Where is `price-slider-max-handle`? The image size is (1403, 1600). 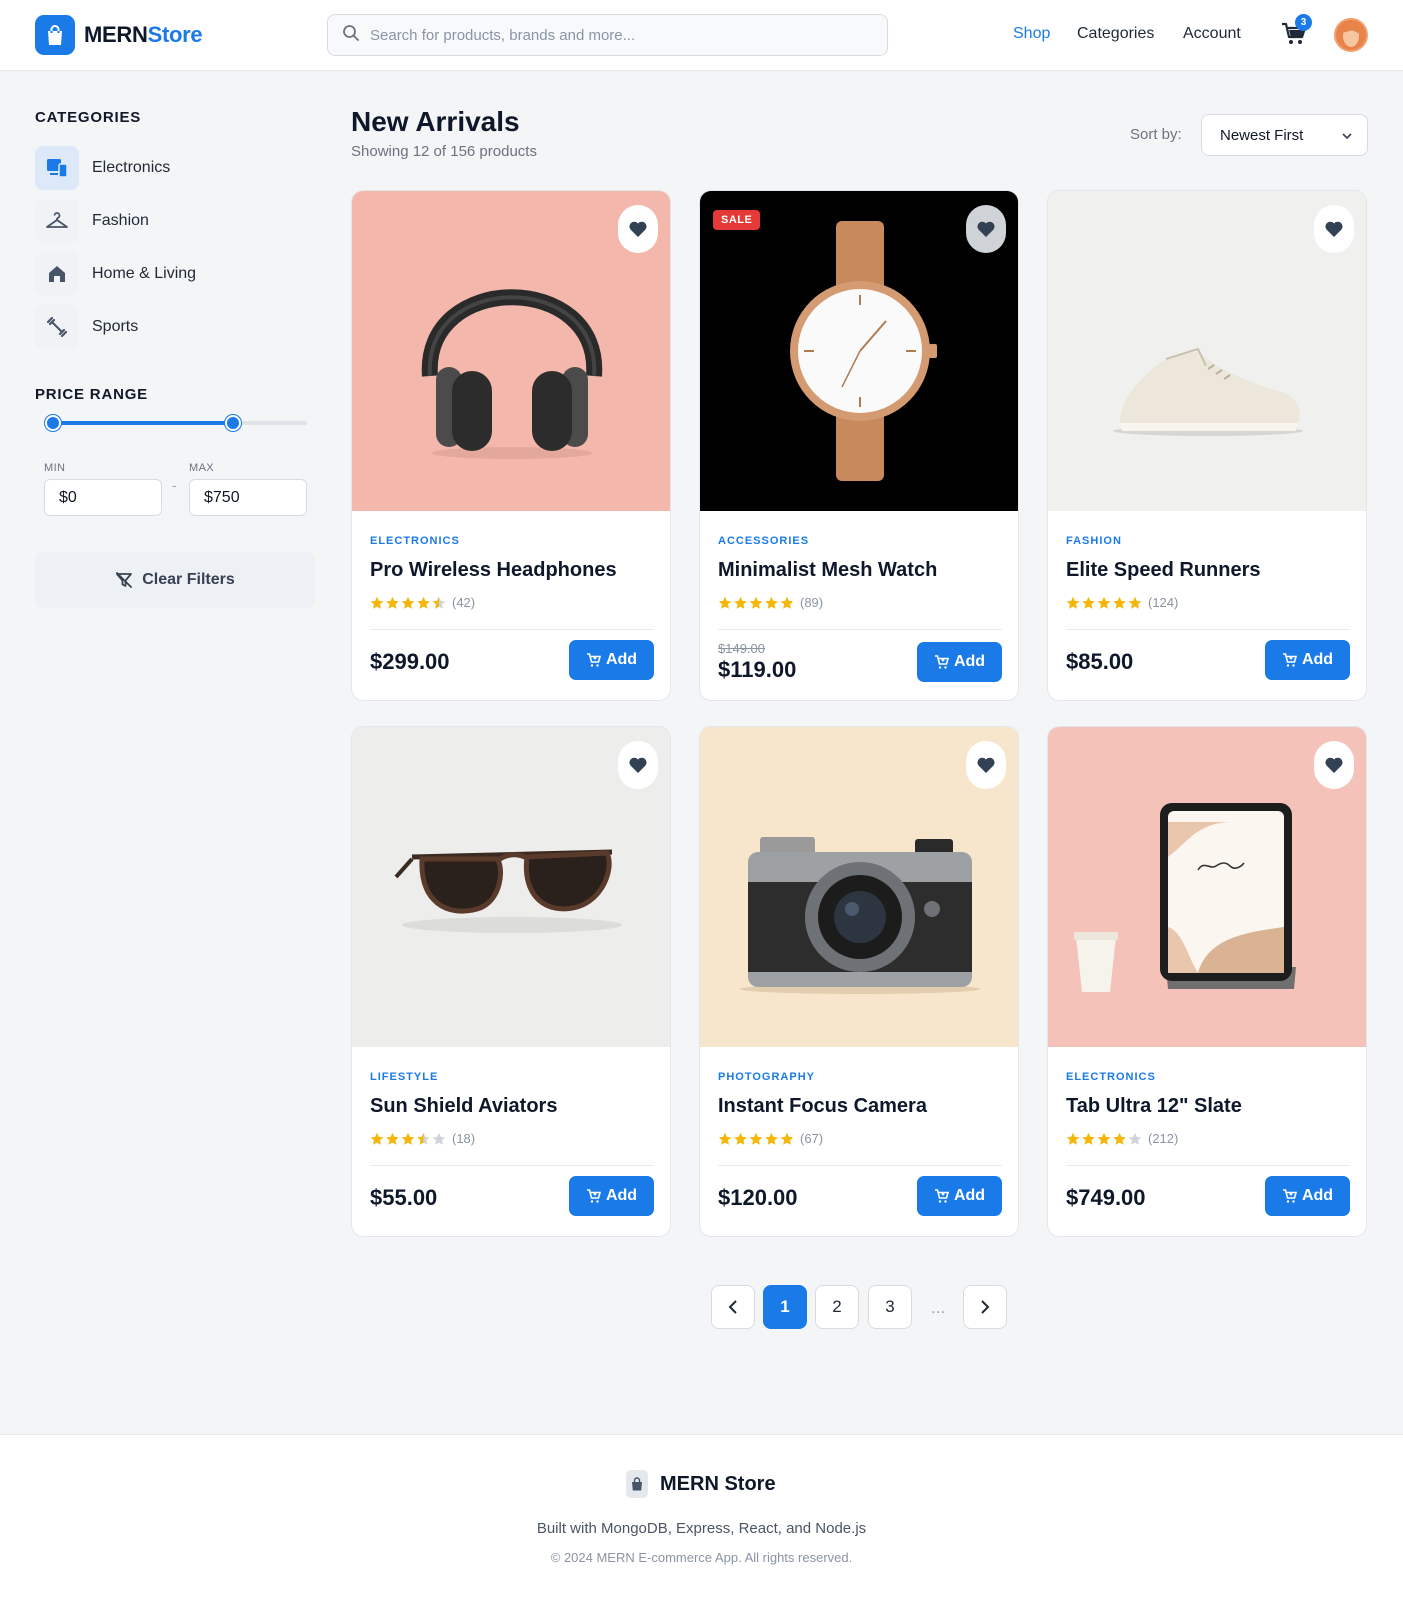 price-slider-max-handle is located at coordinates (233, 423).